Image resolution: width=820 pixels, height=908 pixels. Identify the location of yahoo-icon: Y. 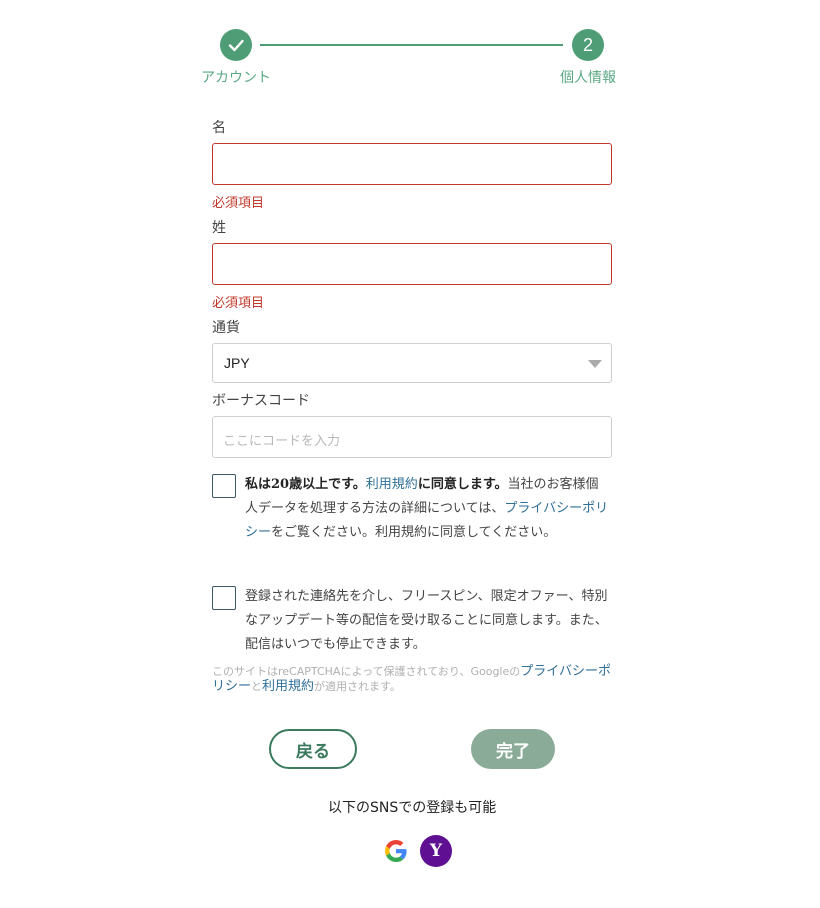
(436, 851).